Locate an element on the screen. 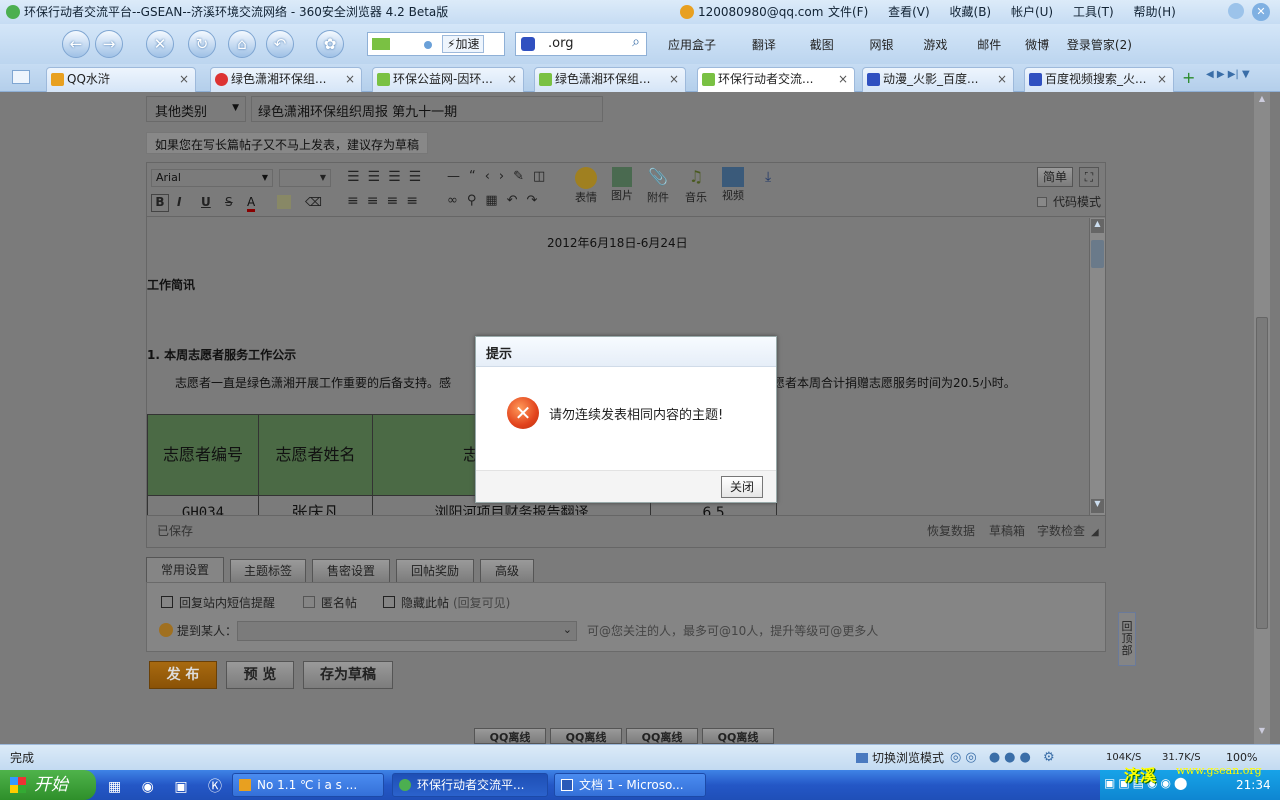  bold-icon: B is located at coordinates (160, 203).